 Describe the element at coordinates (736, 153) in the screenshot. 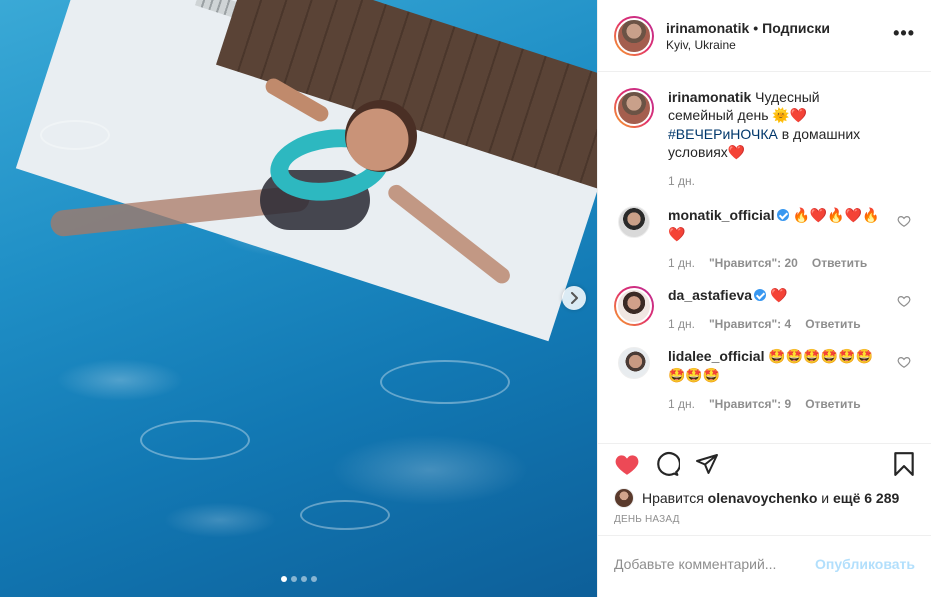

I see `caption-trailing-emoji: ❤️` at that location.